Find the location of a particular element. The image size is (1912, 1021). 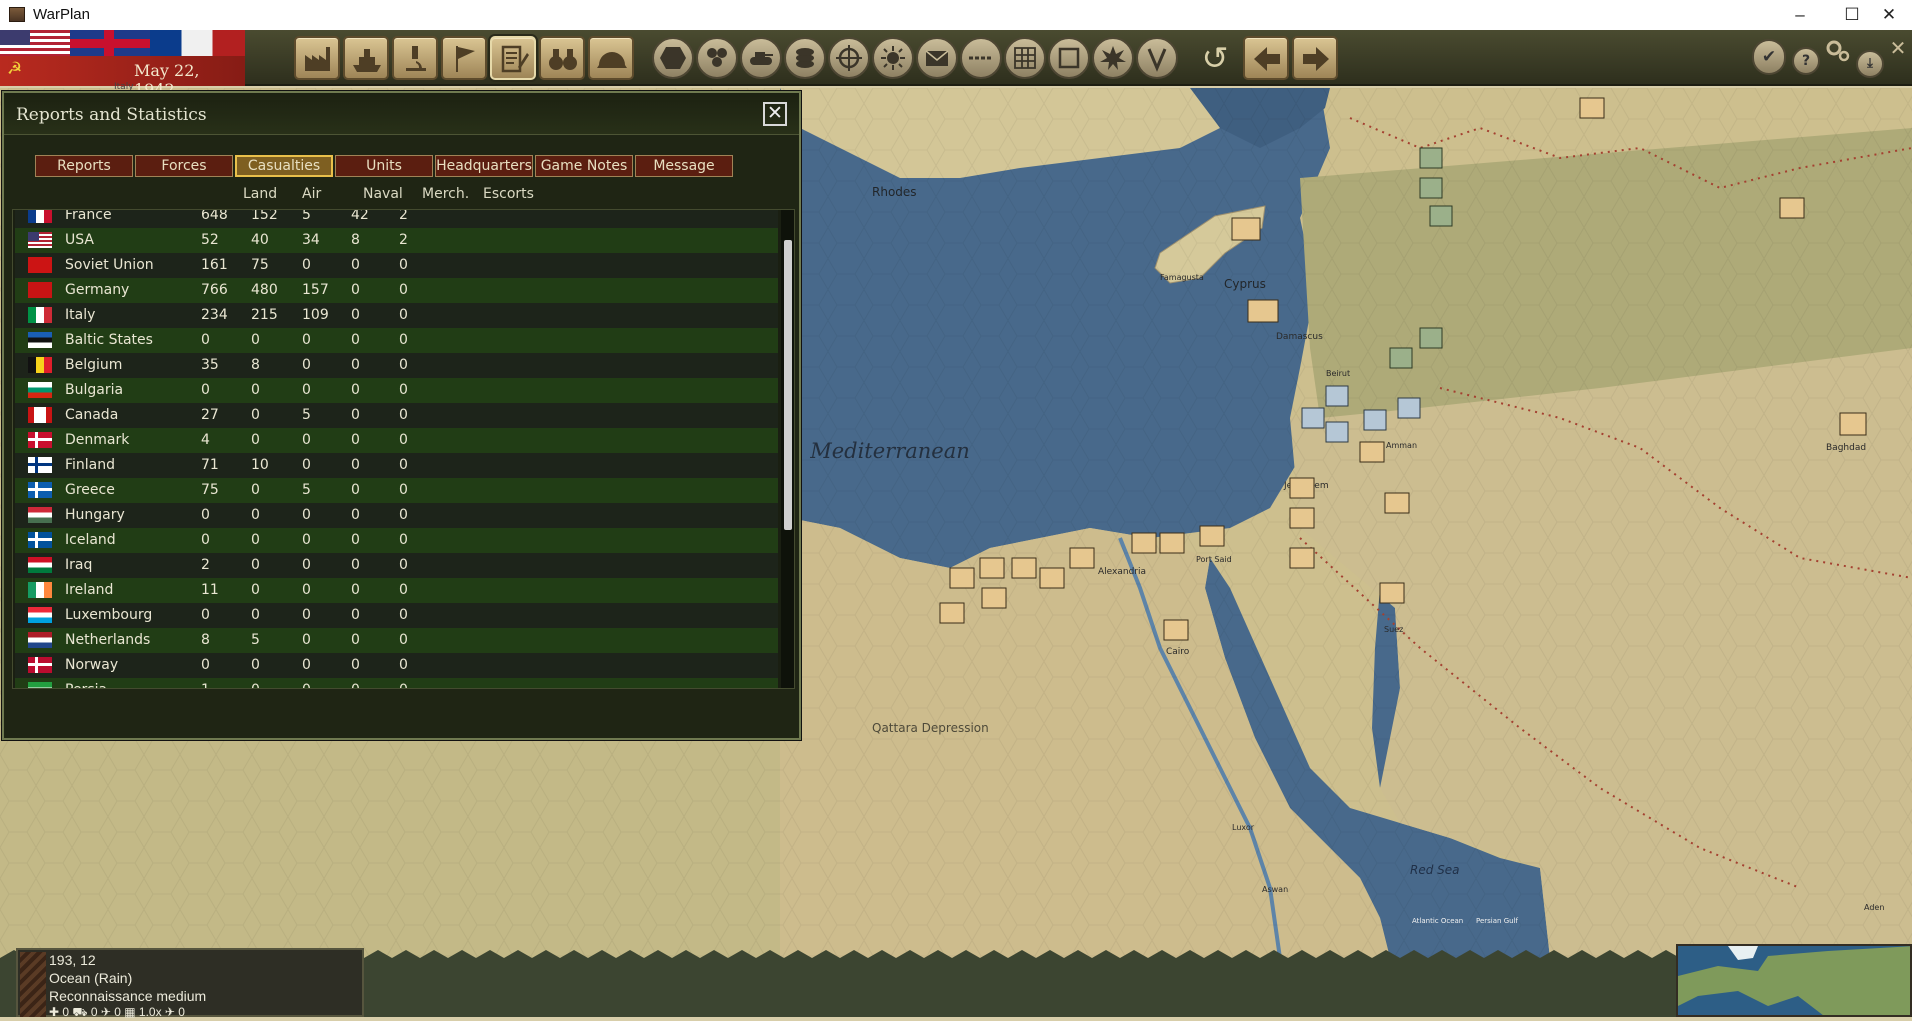

country-name: France is located at coordinates (88, 216).